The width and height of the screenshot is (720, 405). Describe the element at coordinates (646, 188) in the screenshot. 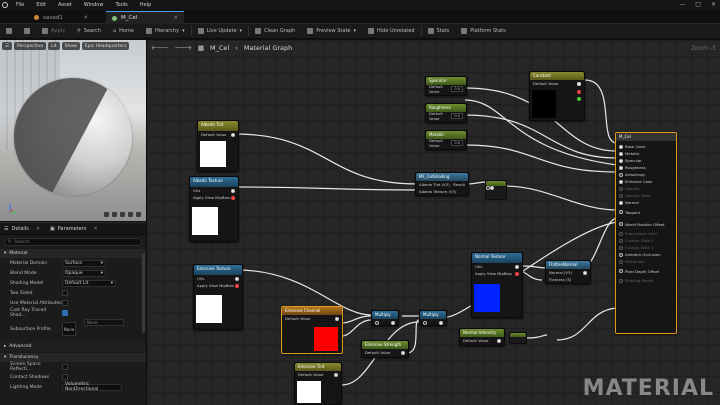

I see `result-pin-row: Opacity` at that location.